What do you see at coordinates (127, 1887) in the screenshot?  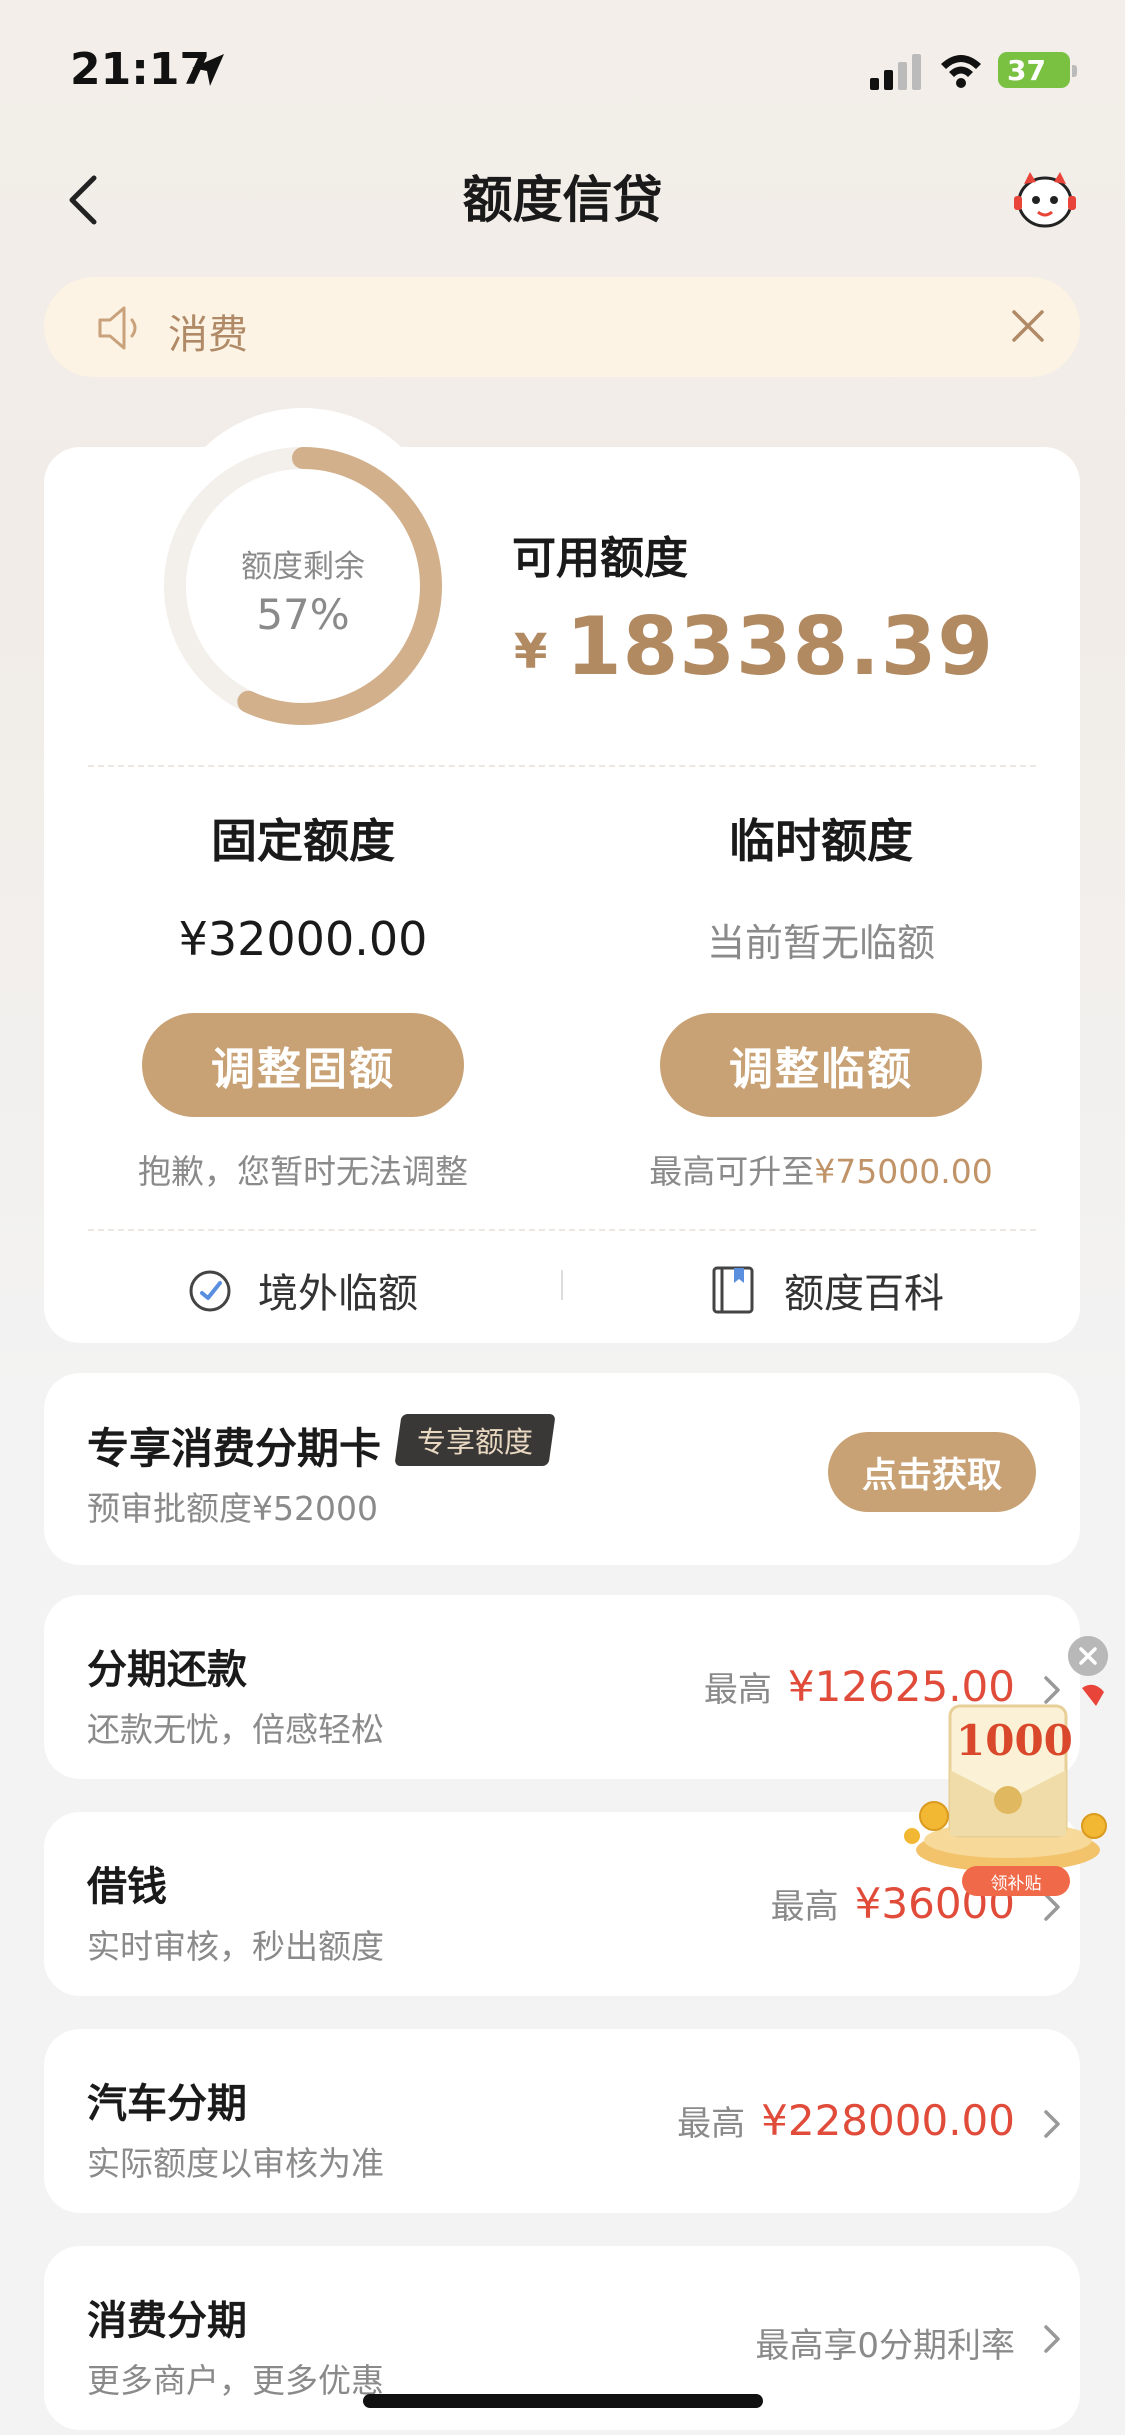 I see `product-title: 借钱` at bounding box center [127, 1887].